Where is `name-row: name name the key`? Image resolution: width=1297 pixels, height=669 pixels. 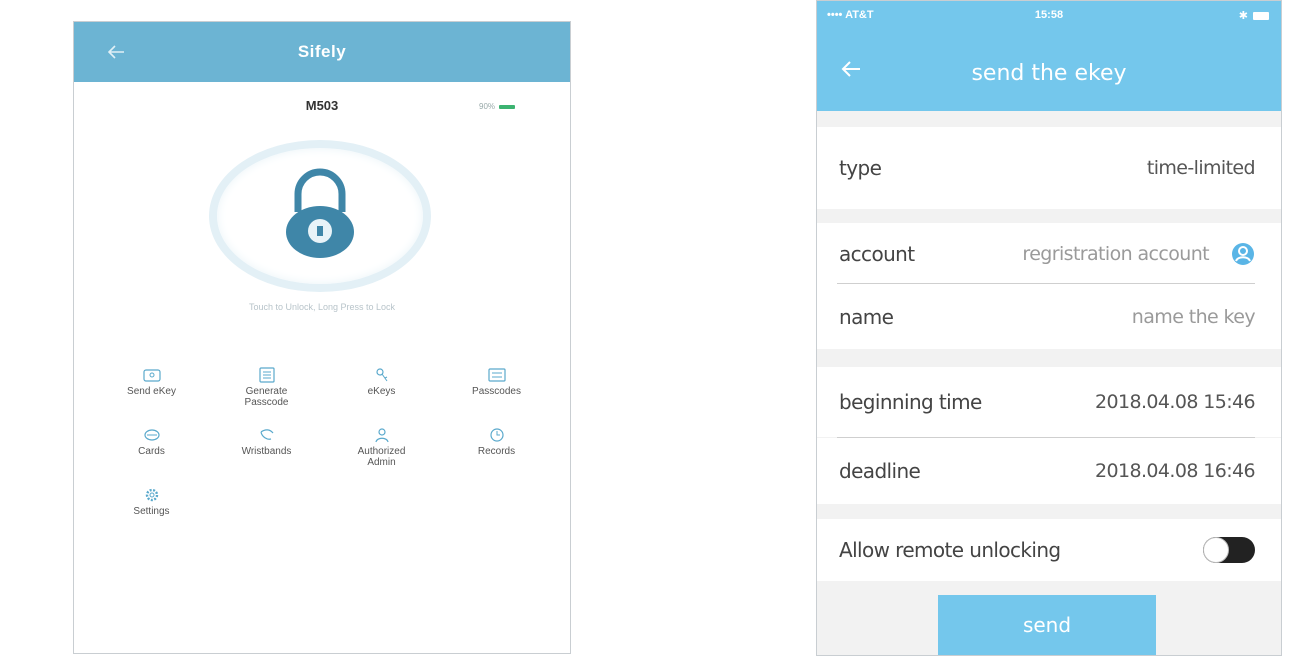
name-row: name name the key is located at coordinates (1049, 317).